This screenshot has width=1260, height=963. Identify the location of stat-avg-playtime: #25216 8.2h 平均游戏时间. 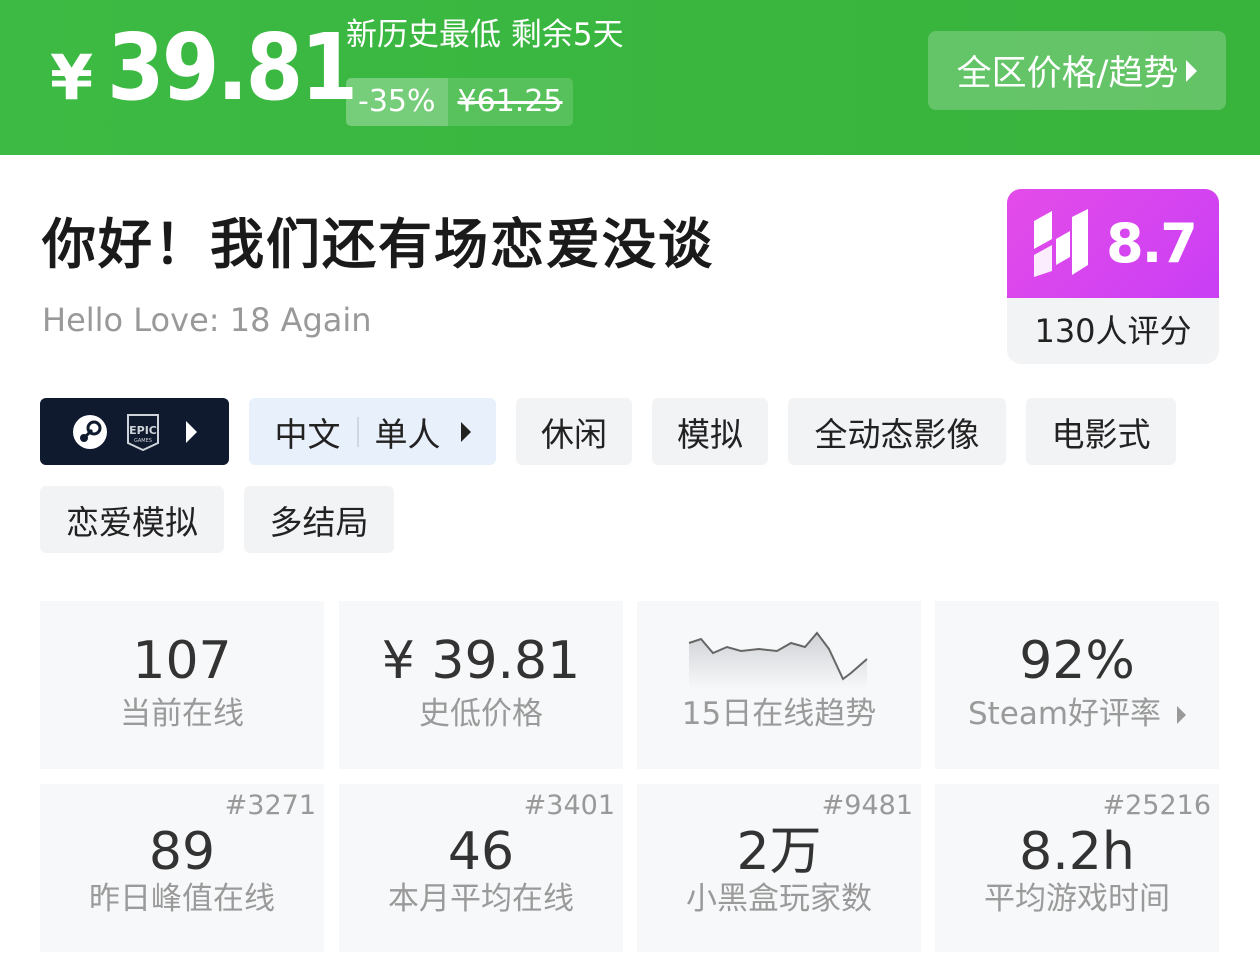
(1077, 868).